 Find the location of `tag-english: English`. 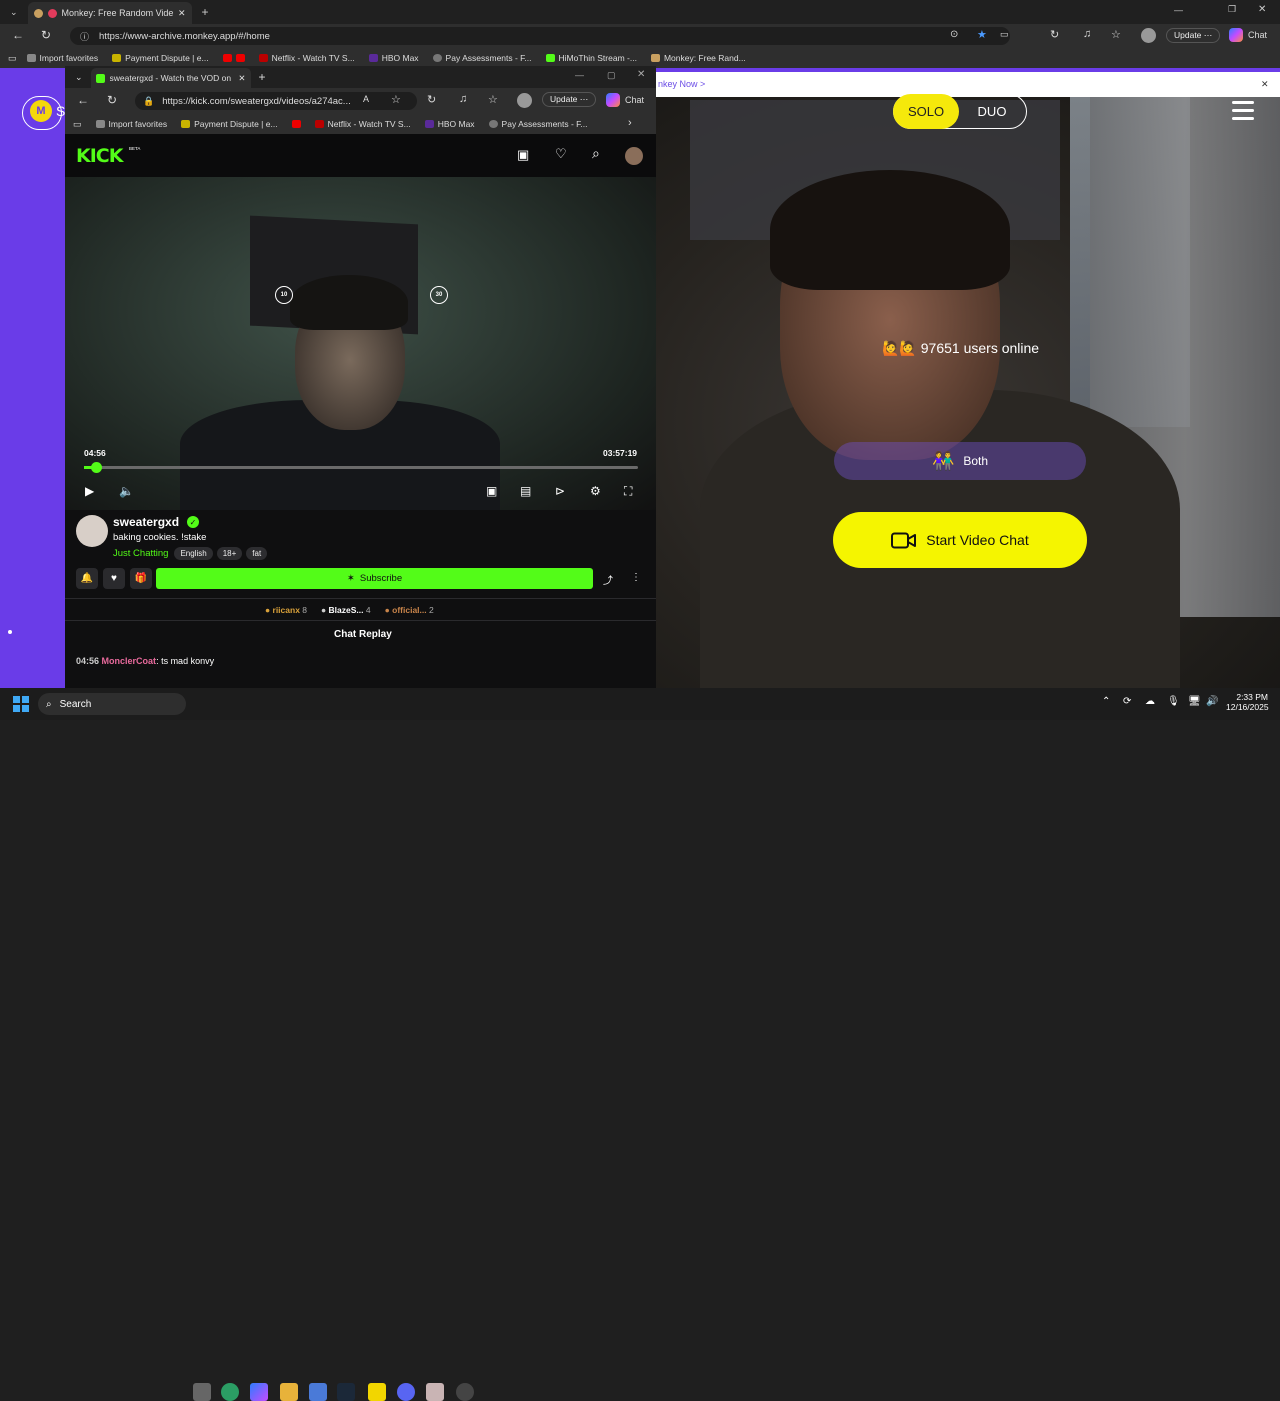

tag-english: English is located at coordinates (193, 553).